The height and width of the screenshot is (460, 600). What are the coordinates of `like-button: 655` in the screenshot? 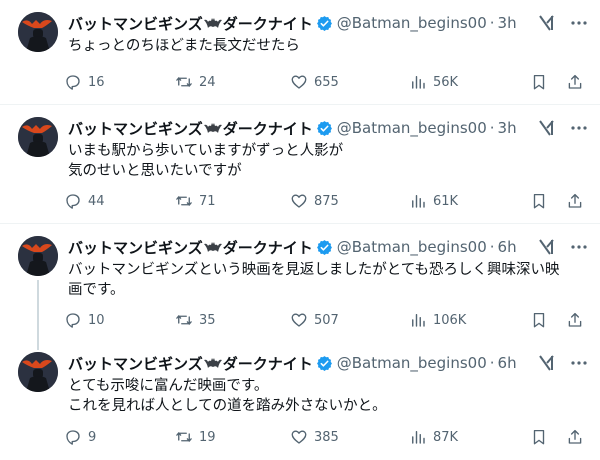 It's located at (349, 82).